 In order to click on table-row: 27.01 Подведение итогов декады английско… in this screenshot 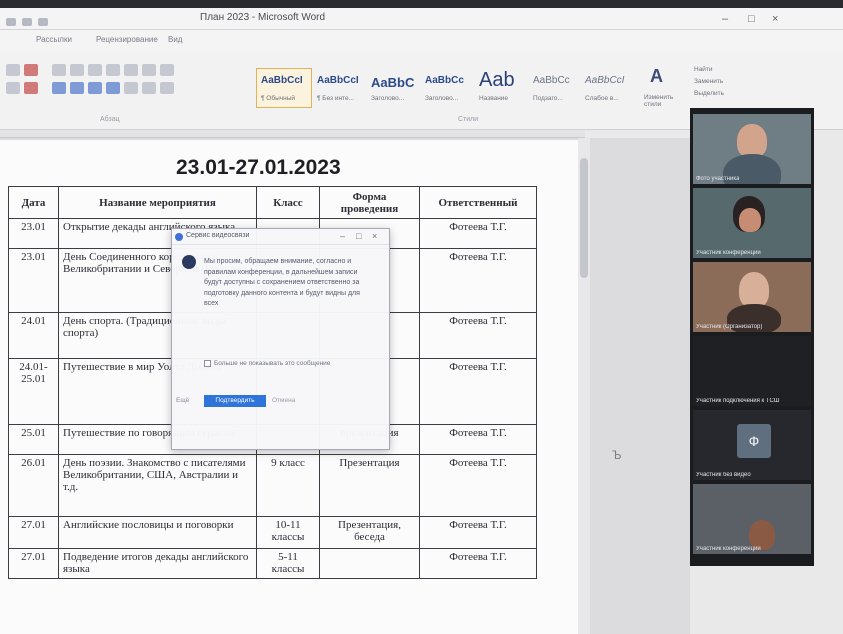, I will do `click(272, 563)`.